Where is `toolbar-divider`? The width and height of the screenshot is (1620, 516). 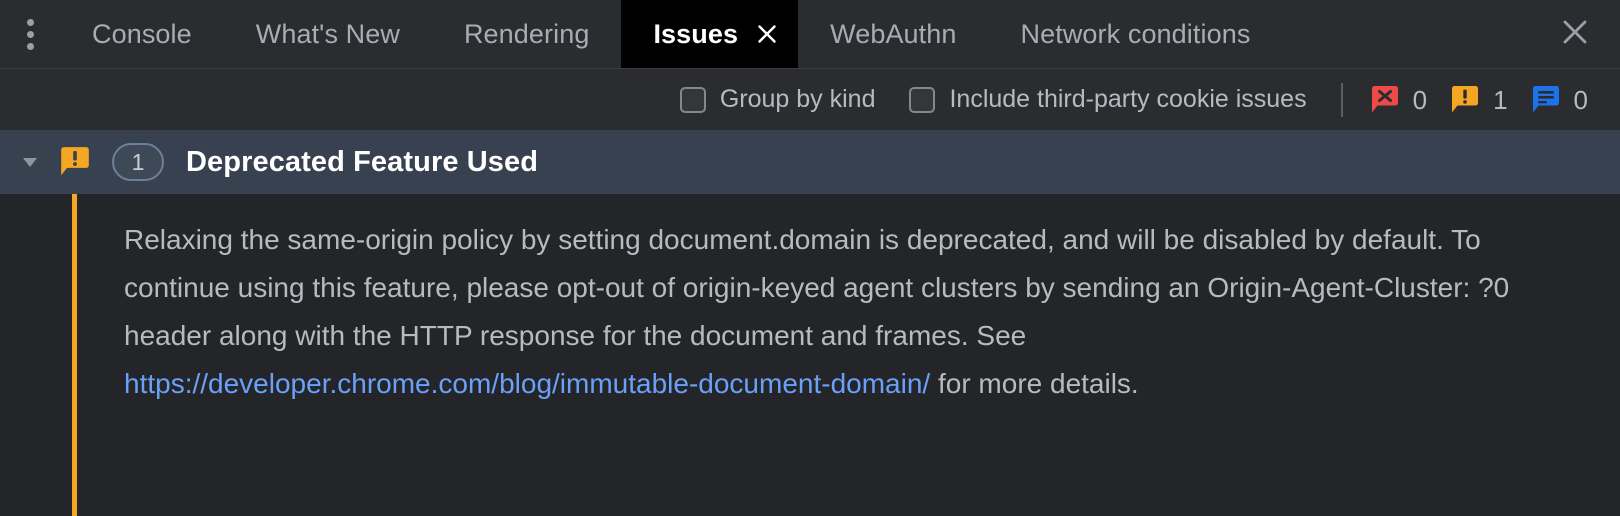
toolbar-divider is located at coordinates (1341, 99).